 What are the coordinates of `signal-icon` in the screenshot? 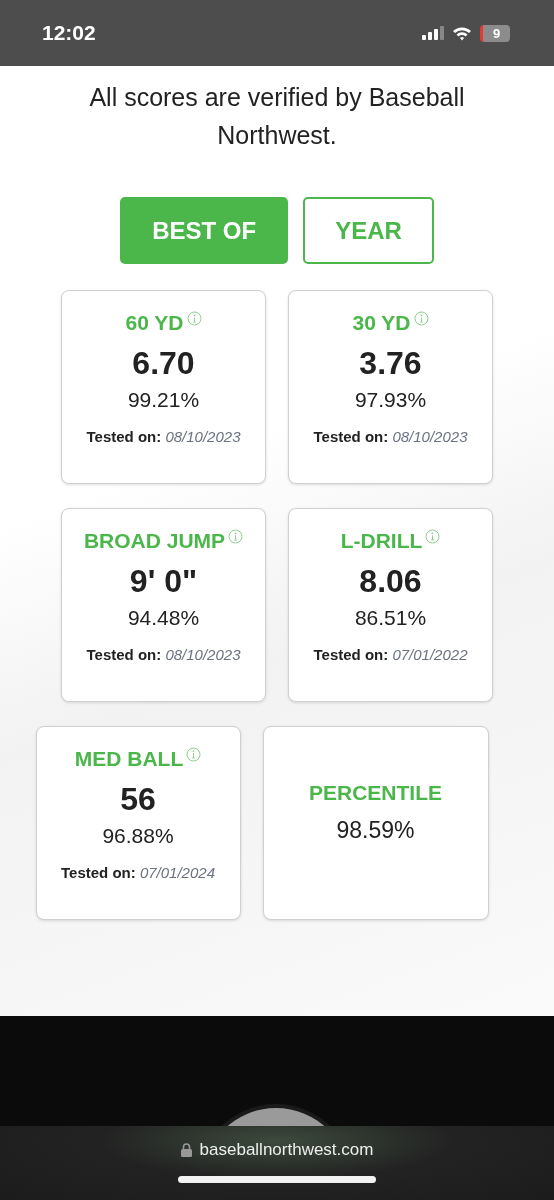 It's located at (433, 33).